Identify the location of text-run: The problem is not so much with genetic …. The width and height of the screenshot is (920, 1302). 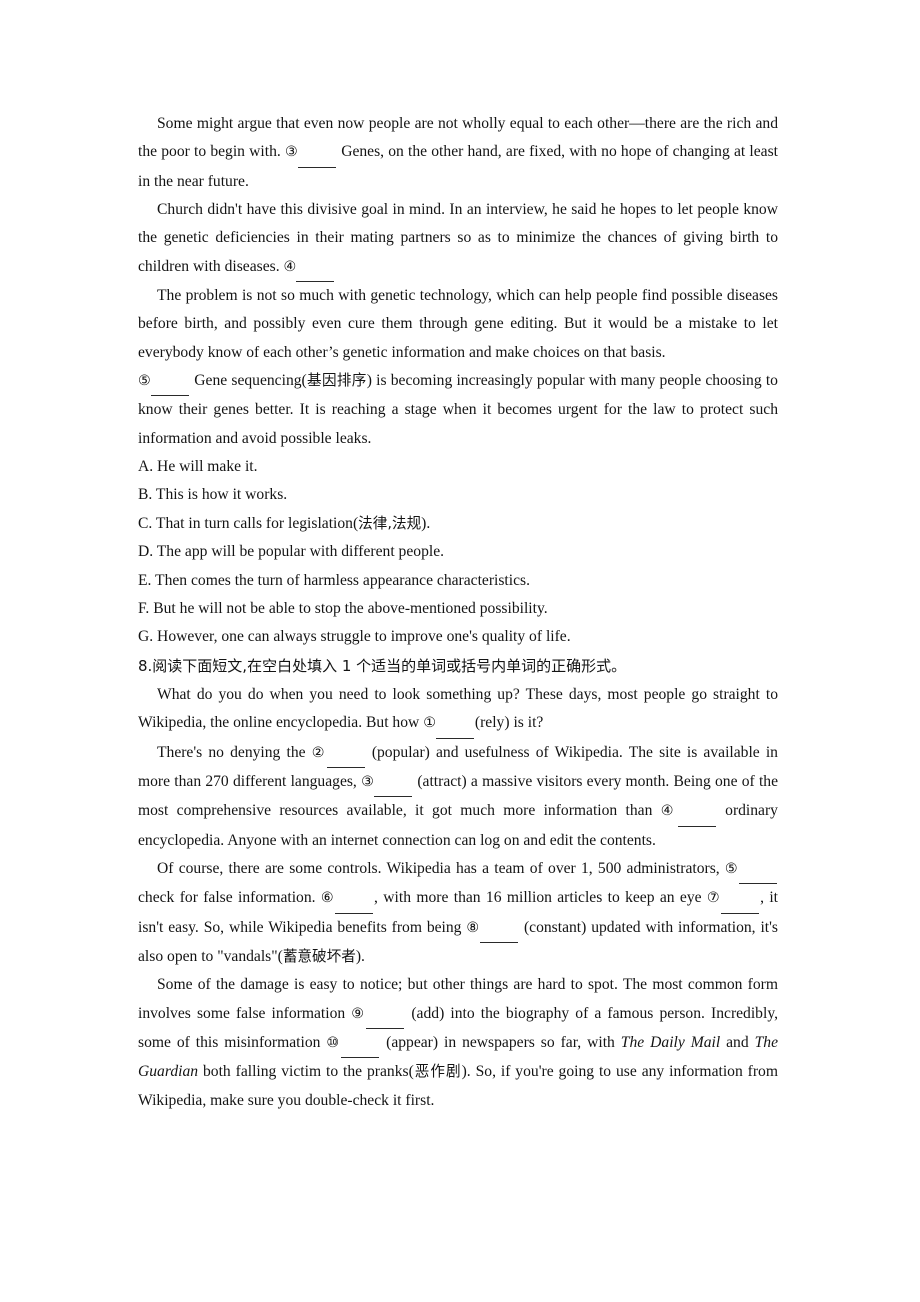
(458, 324).